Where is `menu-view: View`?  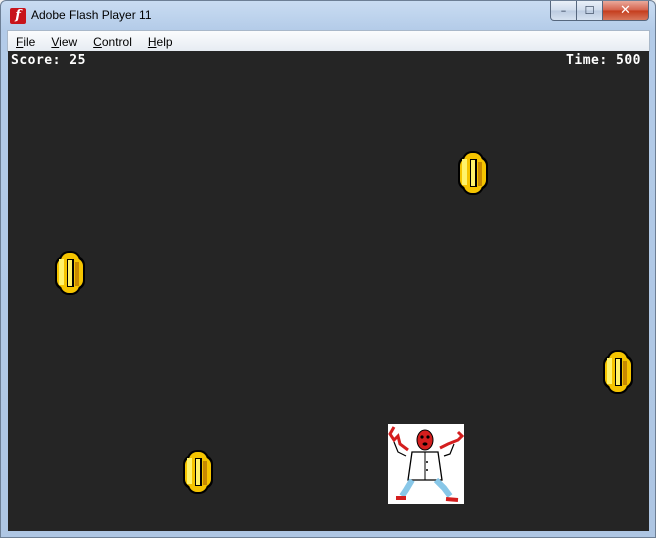 menu-view: View is located at coordinates (64, 42).